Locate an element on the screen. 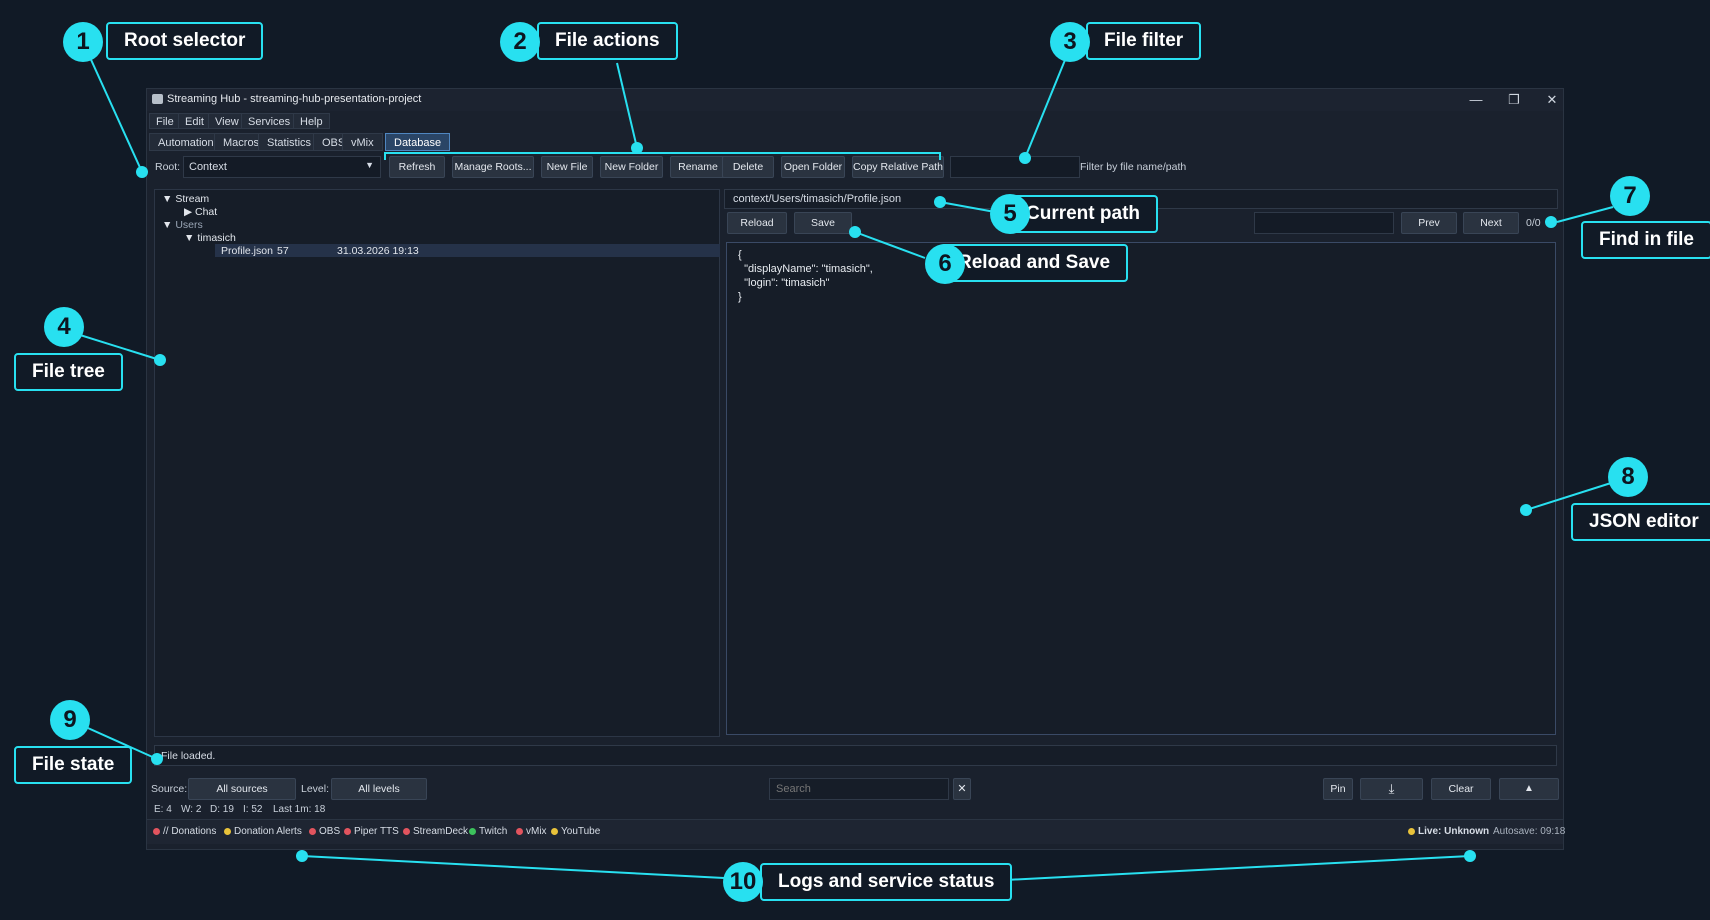 The image size is (1710, 920). menu-services: Services is located at coordinates (269, 121).